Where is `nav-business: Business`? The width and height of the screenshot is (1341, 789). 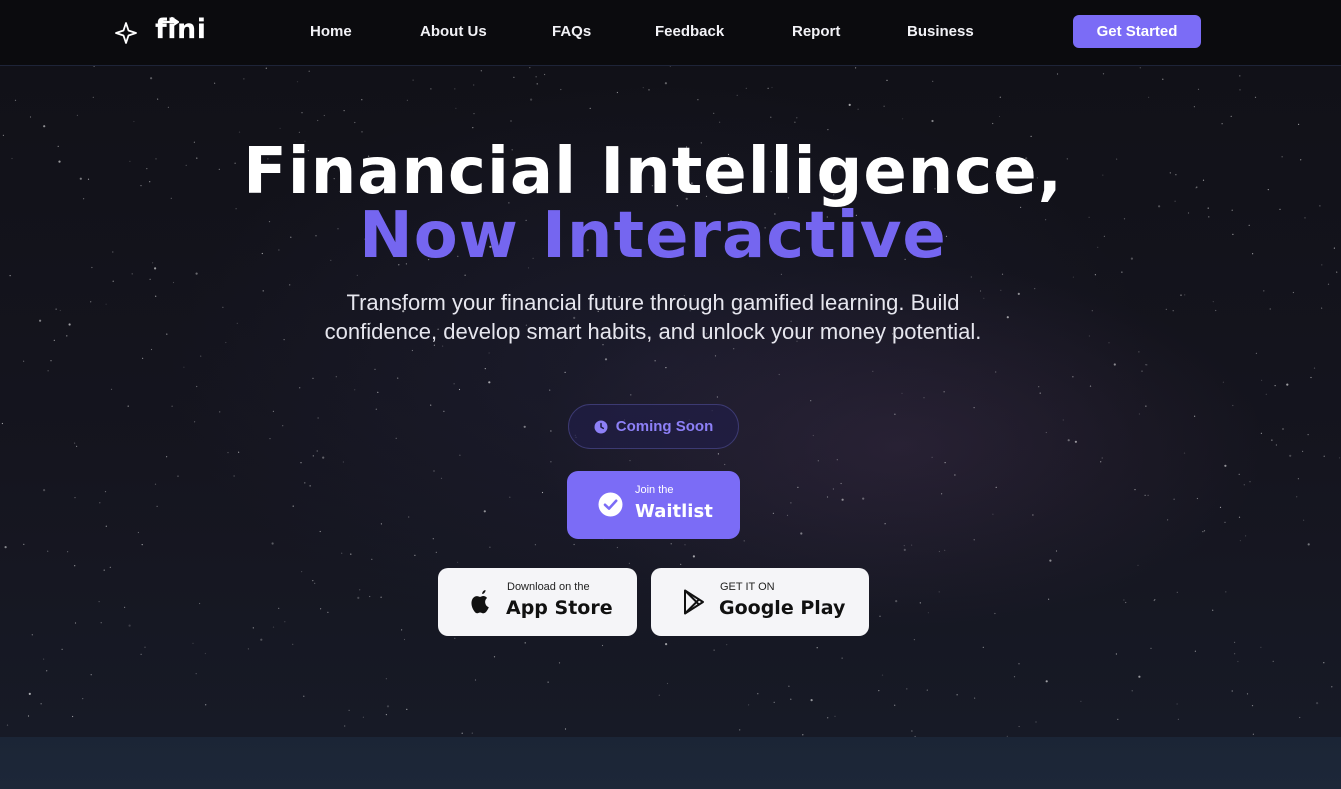 nav-business: Business is located at coordinates (940, 31).